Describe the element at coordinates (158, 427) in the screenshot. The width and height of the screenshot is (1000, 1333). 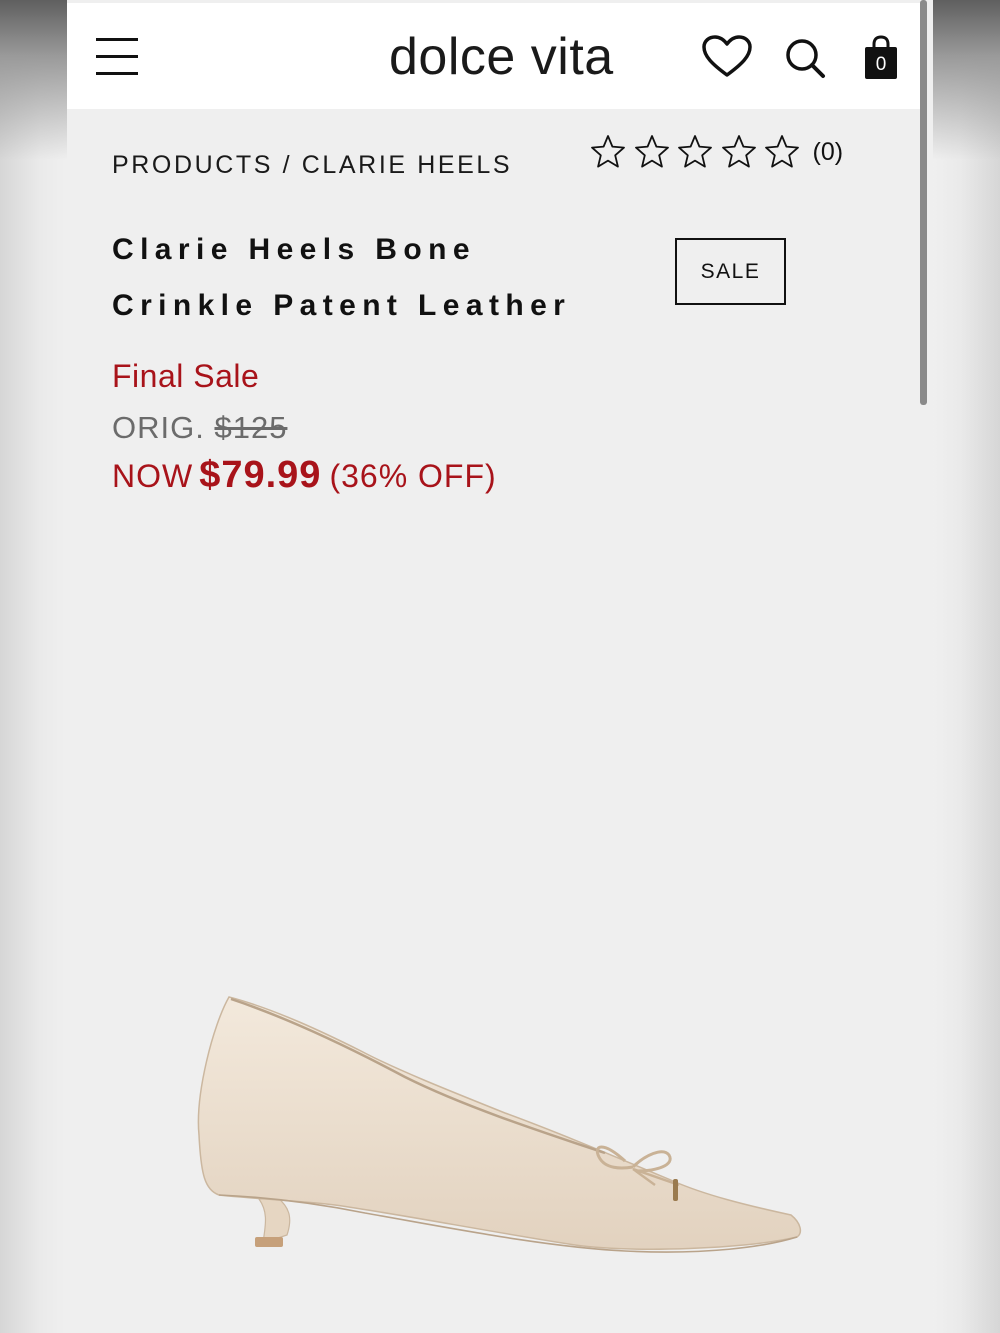
I see `orig-label: ORIG.` at that location.